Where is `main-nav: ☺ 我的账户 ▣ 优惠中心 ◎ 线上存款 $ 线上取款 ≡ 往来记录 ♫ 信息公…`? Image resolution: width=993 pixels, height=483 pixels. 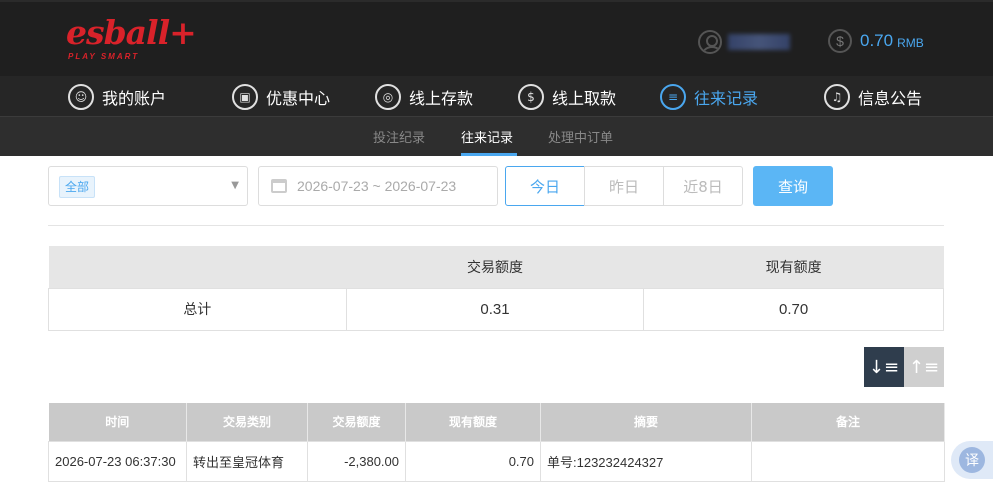 main-nav: ☺ 我的账户 ▣ 优惠中心 ◎ 线上存款 $ 线上取款 ≡ 往来记录 ♫ 信息公… is located at coordinates (496, 96).